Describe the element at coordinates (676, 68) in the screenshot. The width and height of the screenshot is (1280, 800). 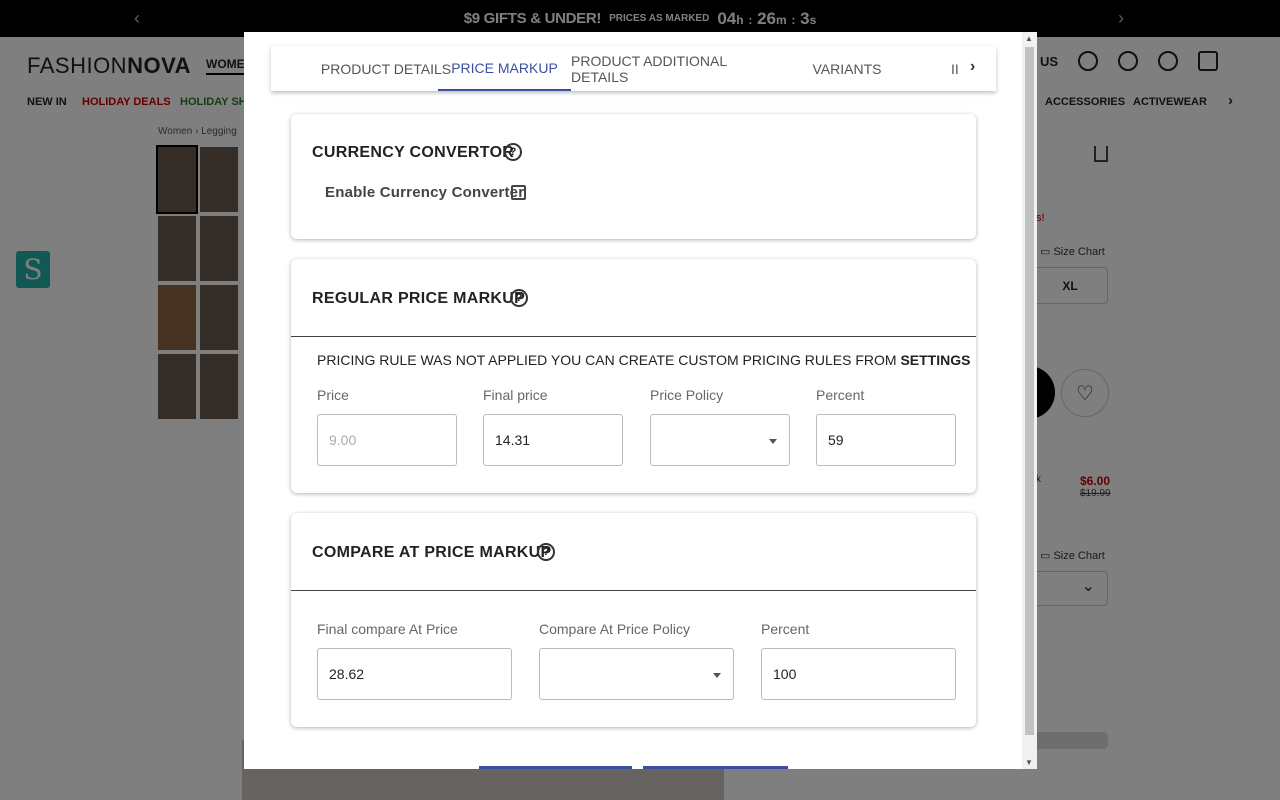
I see `tab-product-additional-details: PRODUCT ADDITIONAL DETAILS` at that location.